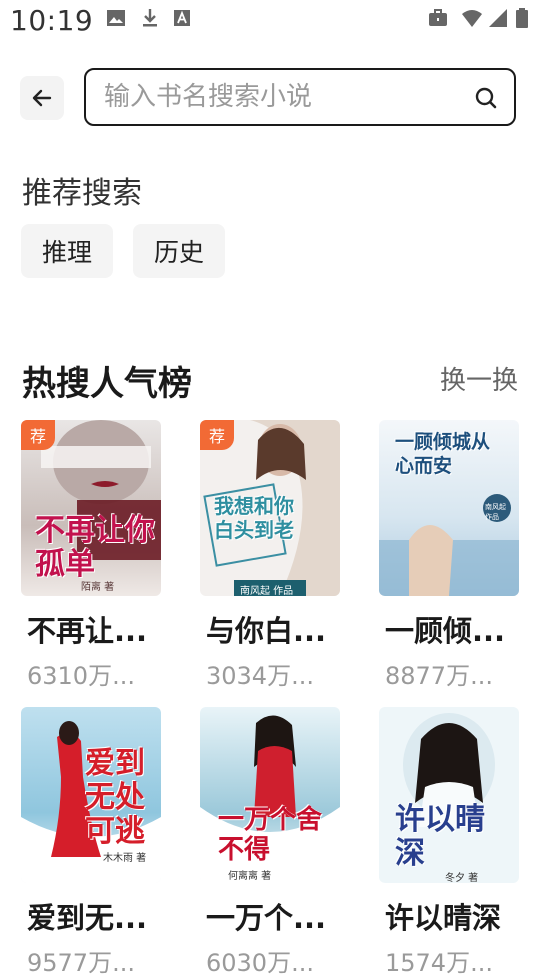 This screenshot has height=978, width=540. What do you see at coordinates (270, 835) in the screenshot?
I see `cover-title-text: 一万个舍不得` at bounding box center [270, 835].